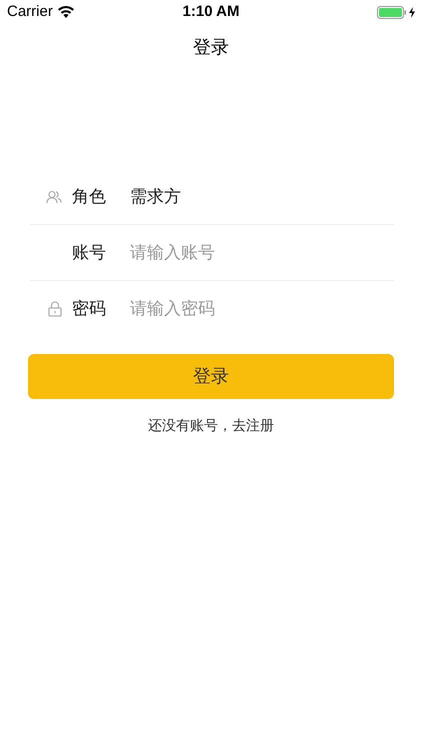 The image size is (422, 750). I want to click on field-label: 角色, so click(89, 197).